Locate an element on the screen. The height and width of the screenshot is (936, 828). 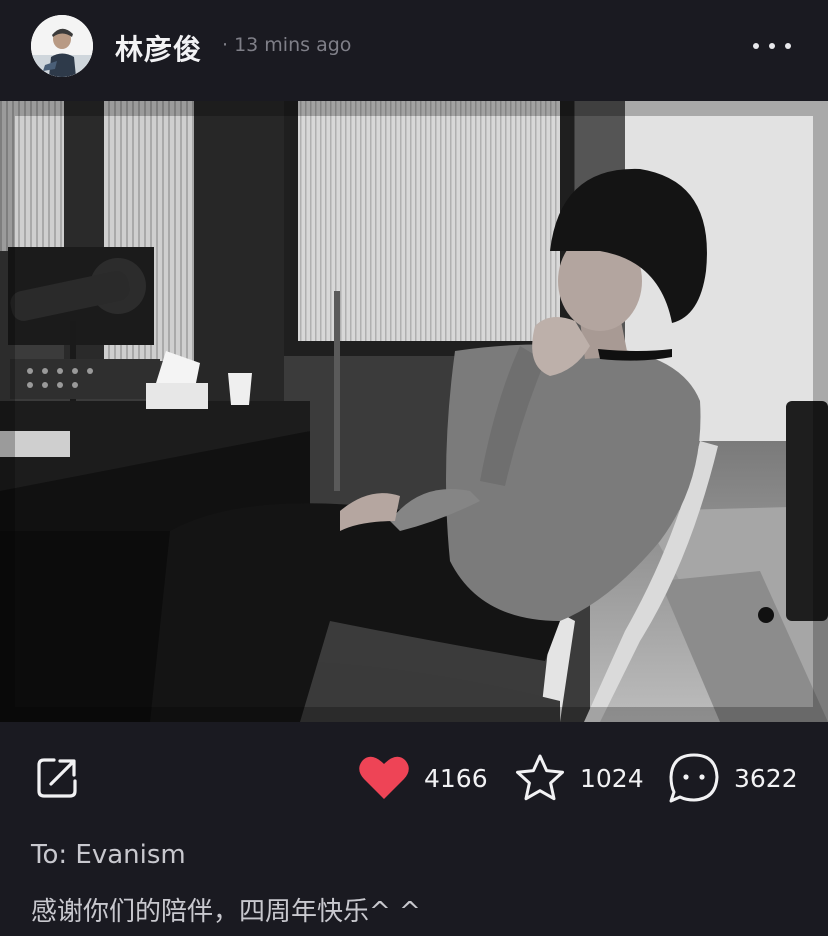
comment-count: 3622 is located at coordinates (766, 778).